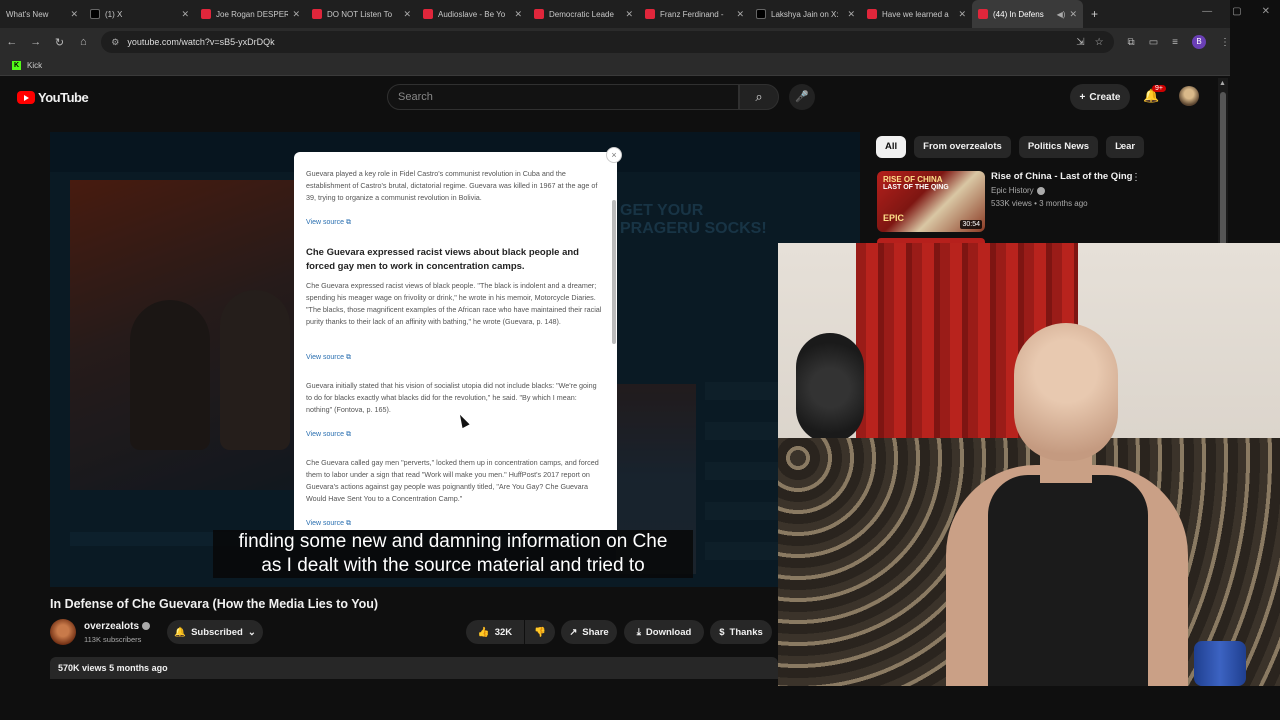 This screenshot has height=720, width=1280. Describe the element at coordinates (694, 14) in the screenshot. I see `browser-tab: Franz Ferdinand - ✕` at that location.